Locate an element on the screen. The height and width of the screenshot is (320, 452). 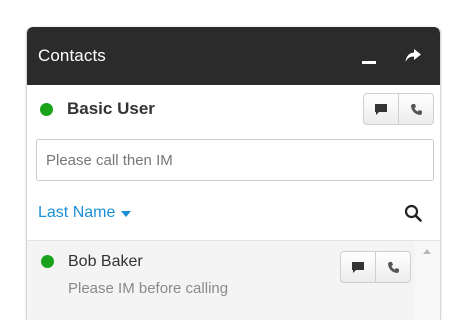
minimize-icon is located at coordinates (369, 62).